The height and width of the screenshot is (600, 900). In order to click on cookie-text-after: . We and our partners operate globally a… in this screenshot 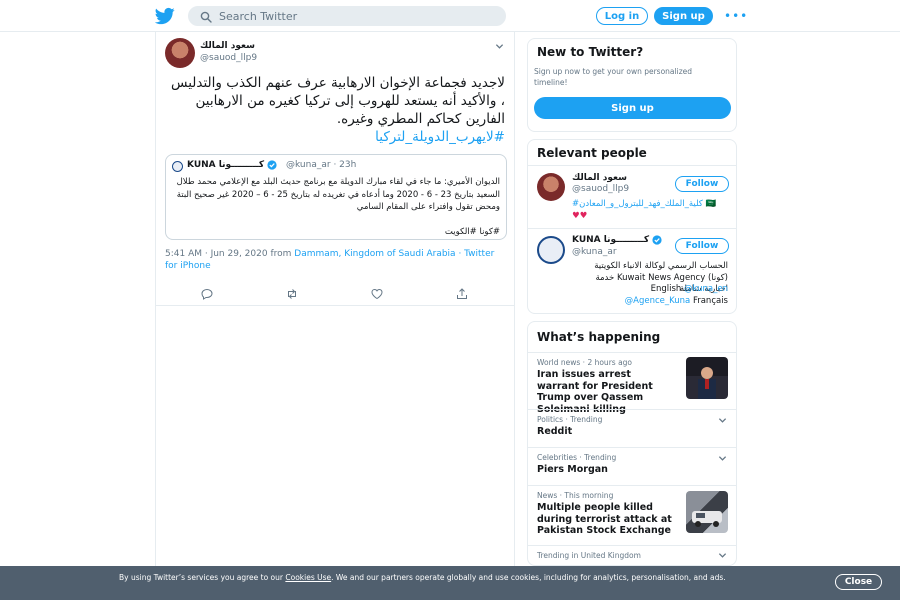, I will do `click(528, 577)`.